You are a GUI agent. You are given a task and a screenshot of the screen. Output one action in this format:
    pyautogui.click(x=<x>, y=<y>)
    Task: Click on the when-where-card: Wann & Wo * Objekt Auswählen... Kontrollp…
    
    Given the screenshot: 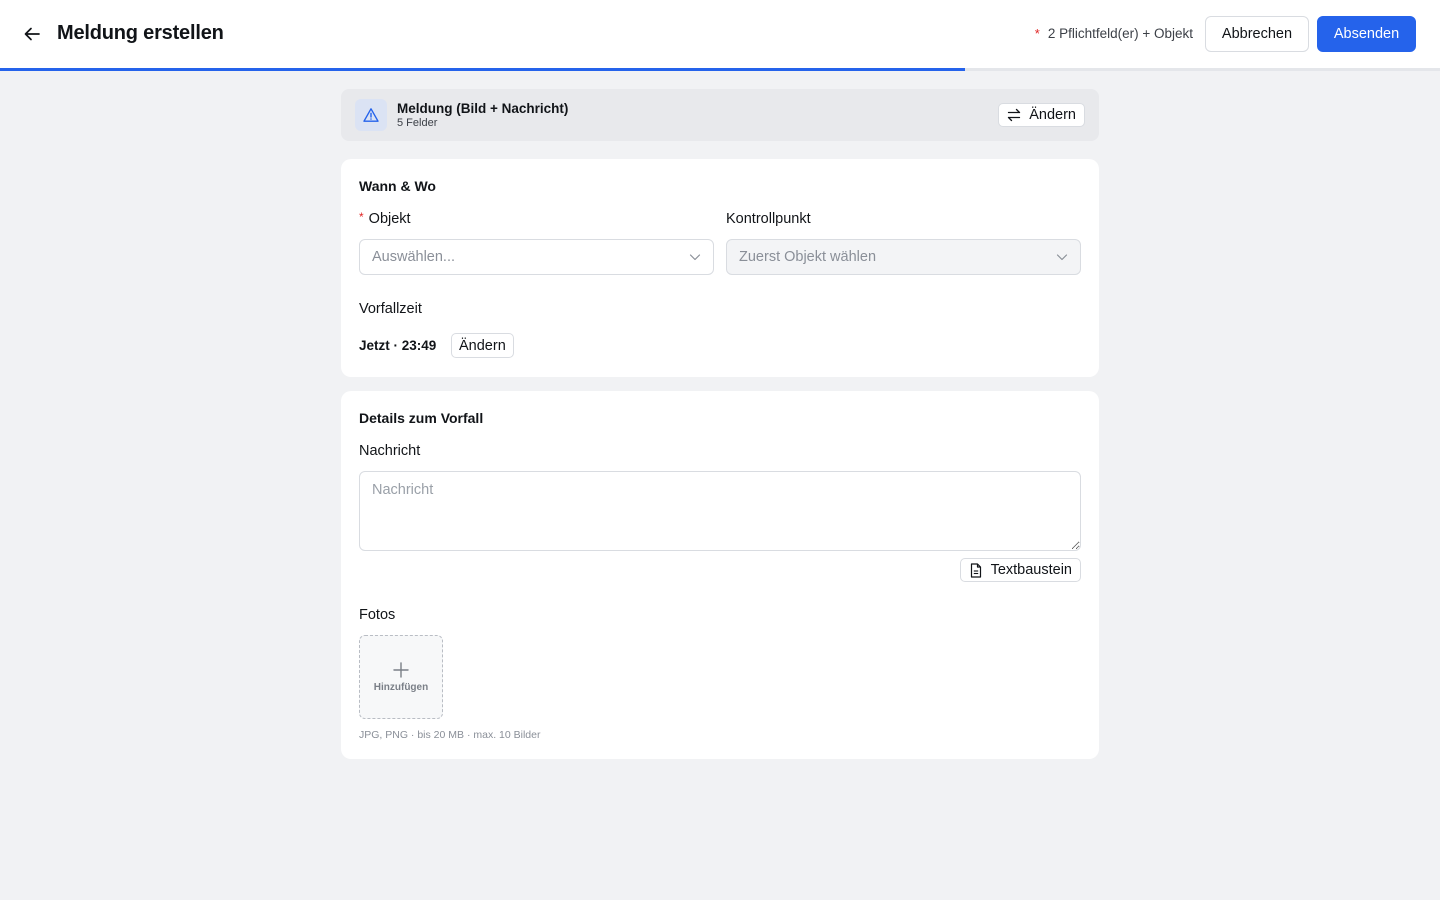 What is the action you would take?
    pyautogui.click(x=720, y=268)
    